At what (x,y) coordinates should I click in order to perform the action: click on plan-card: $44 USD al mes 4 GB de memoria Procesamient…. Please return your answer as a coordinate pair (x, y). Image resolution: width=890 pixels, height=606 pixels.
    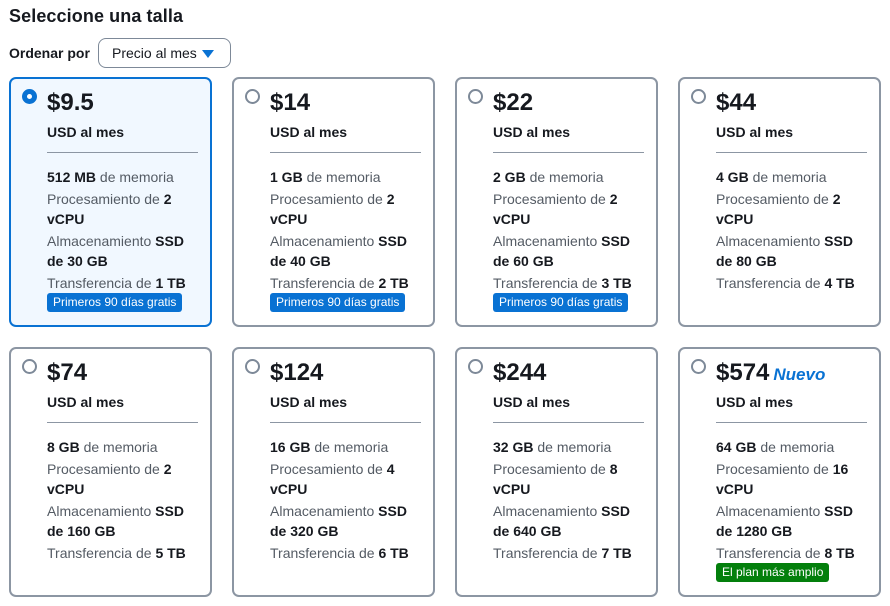
    Looking at the image, I should click on (779, 202).